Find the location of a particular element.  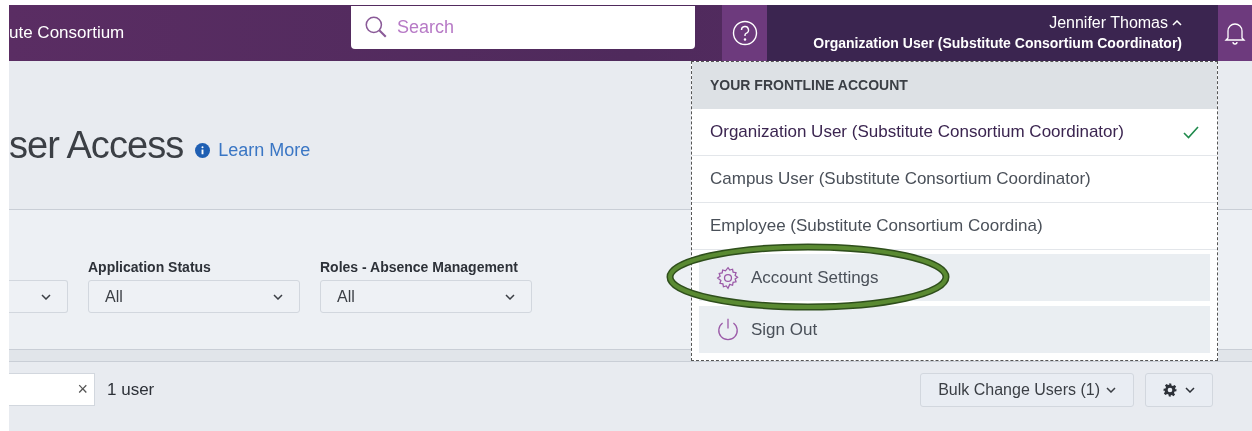

search-field: × is located at coordinates (52, 389).